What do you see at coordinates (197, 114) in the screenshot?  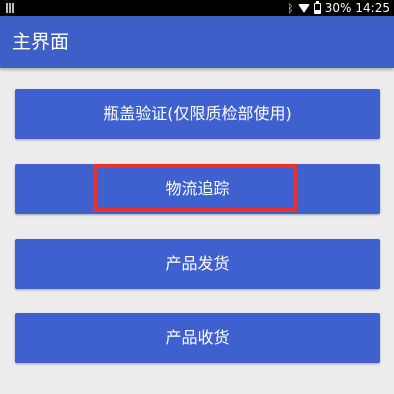 I see `cap-verification-button: 瓶盖验证(仅限质检部使用)` at bounding box center [197, 114].